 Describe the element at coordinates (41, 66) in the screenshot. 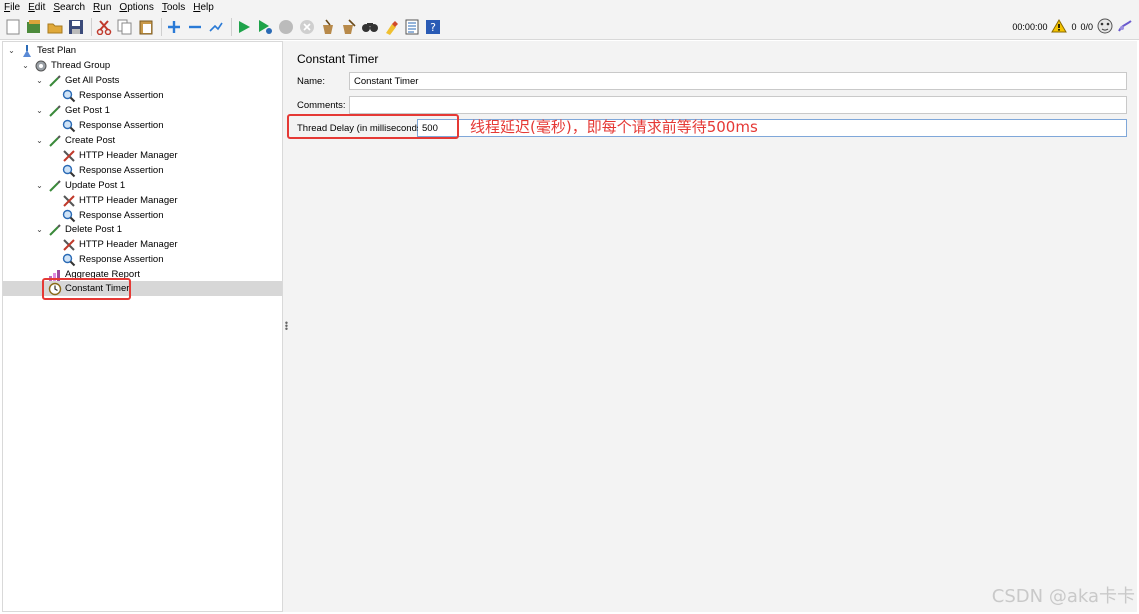

I see `gear-icon` at that location.